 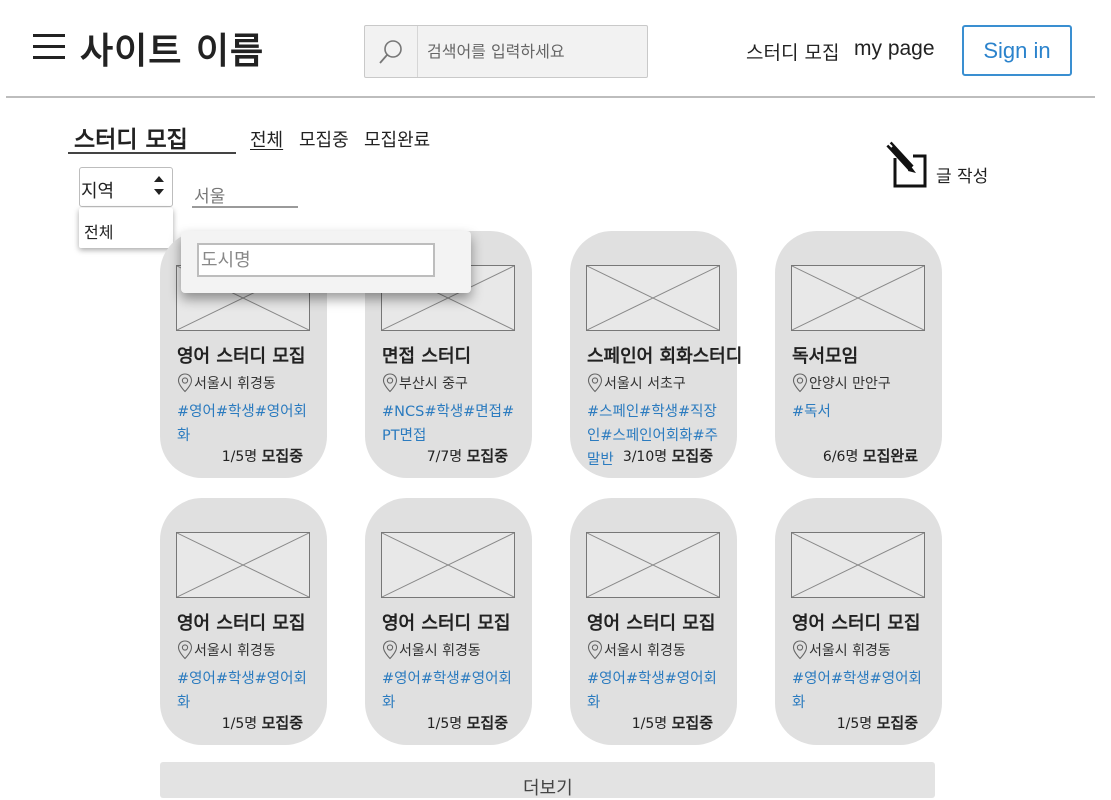 What do you see at coordinates (1017, 50) in the screenshot?
I see `sign-in-button: Sign in` at bounding box center [1017, 50].